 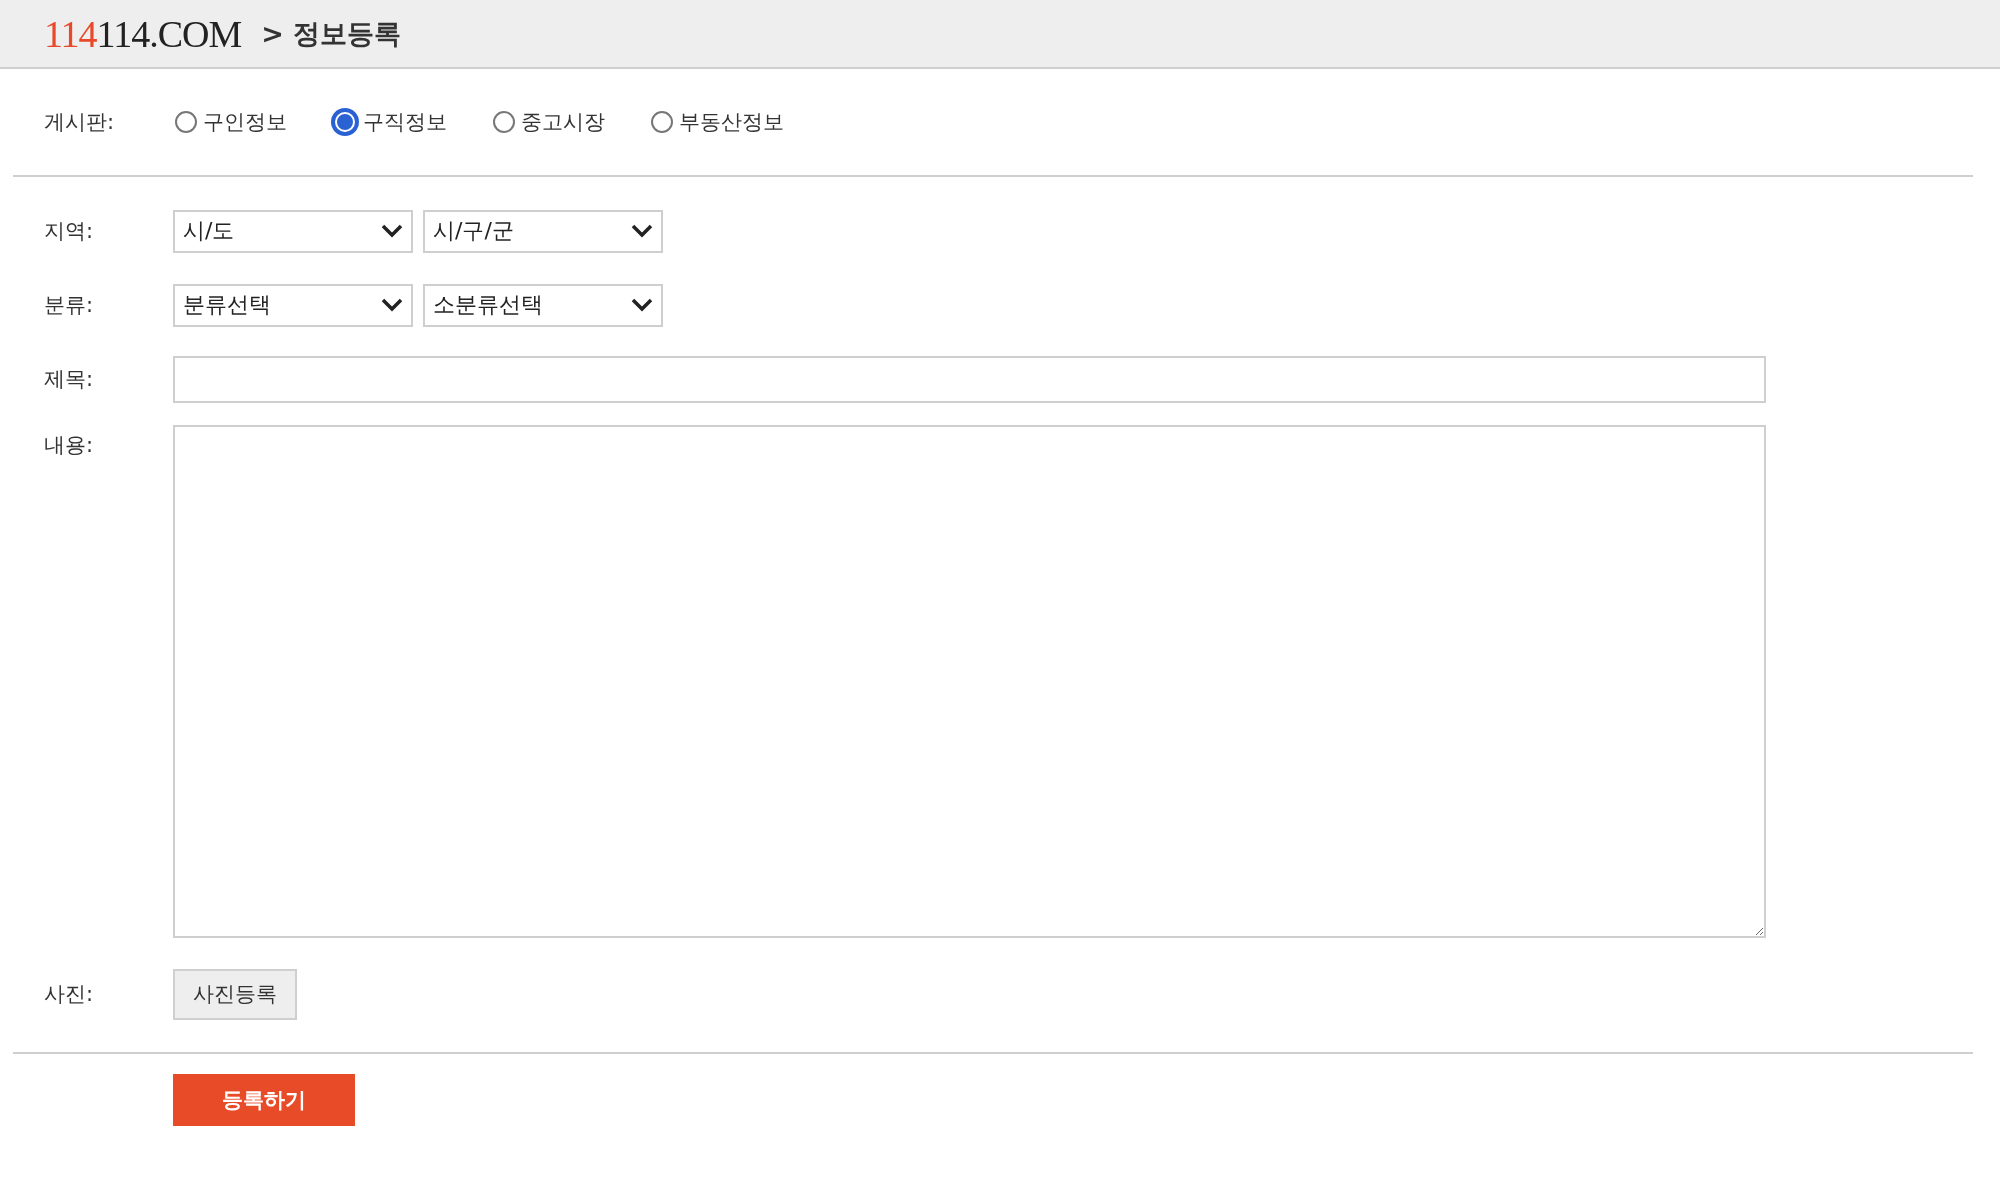 I want to click on radio-label: 구직정보, so click(x=405, y=122).